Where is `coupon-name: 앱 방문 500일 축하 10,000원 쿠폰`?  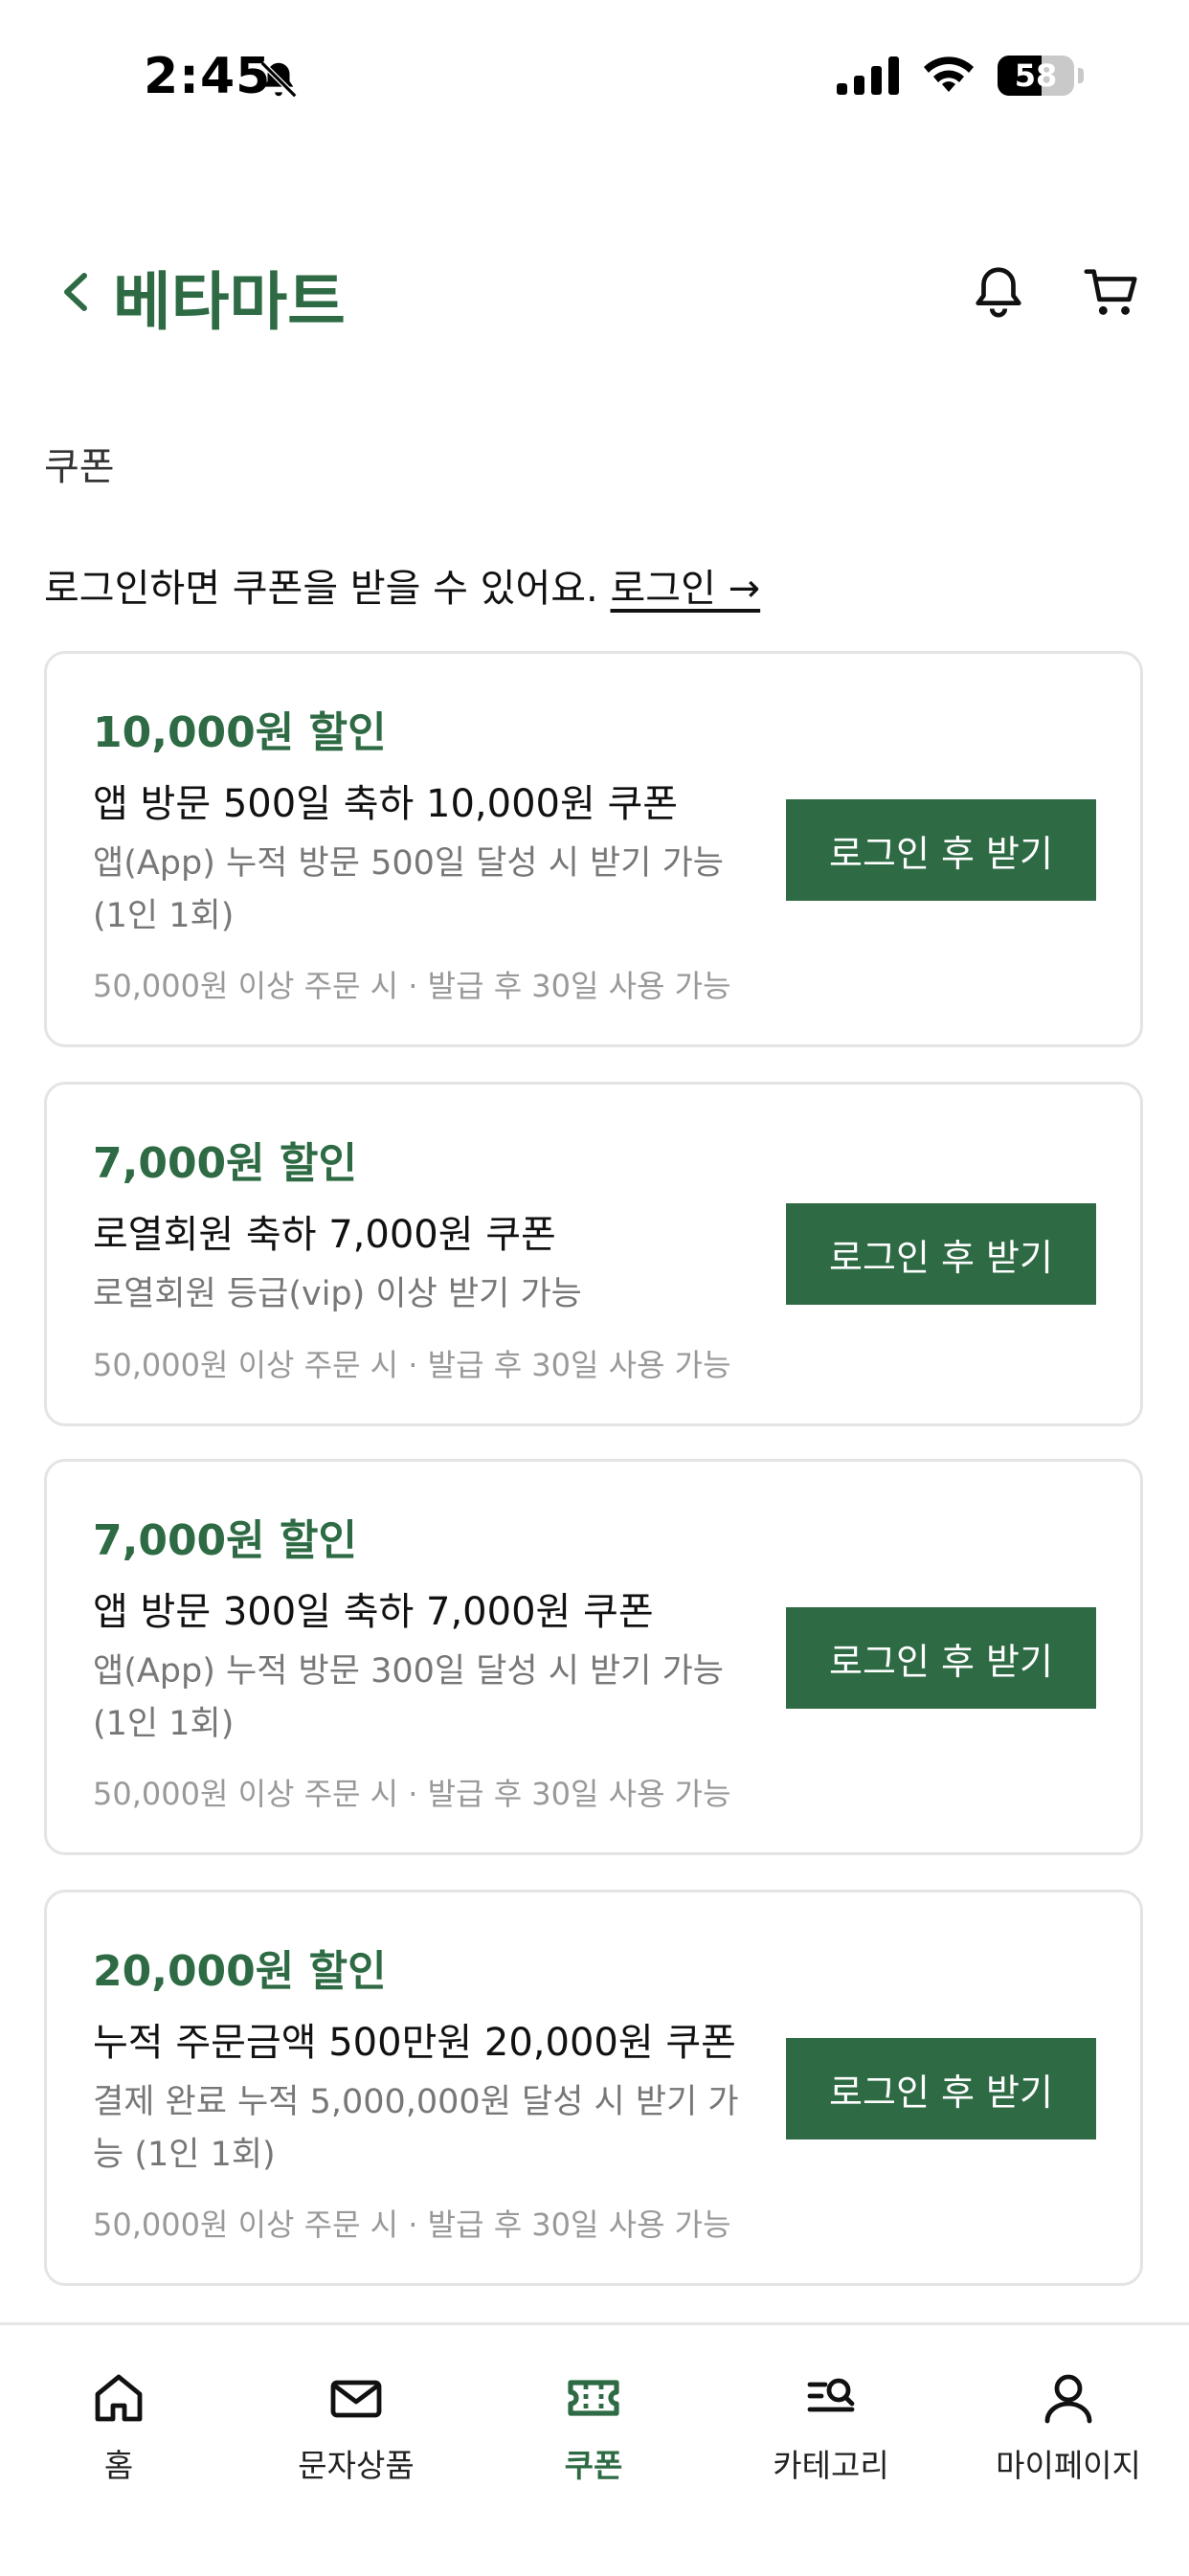
coupon-name: 앱 방문 500일 축하 10,000원 쿠폰 is located at coordinates (386, 804).